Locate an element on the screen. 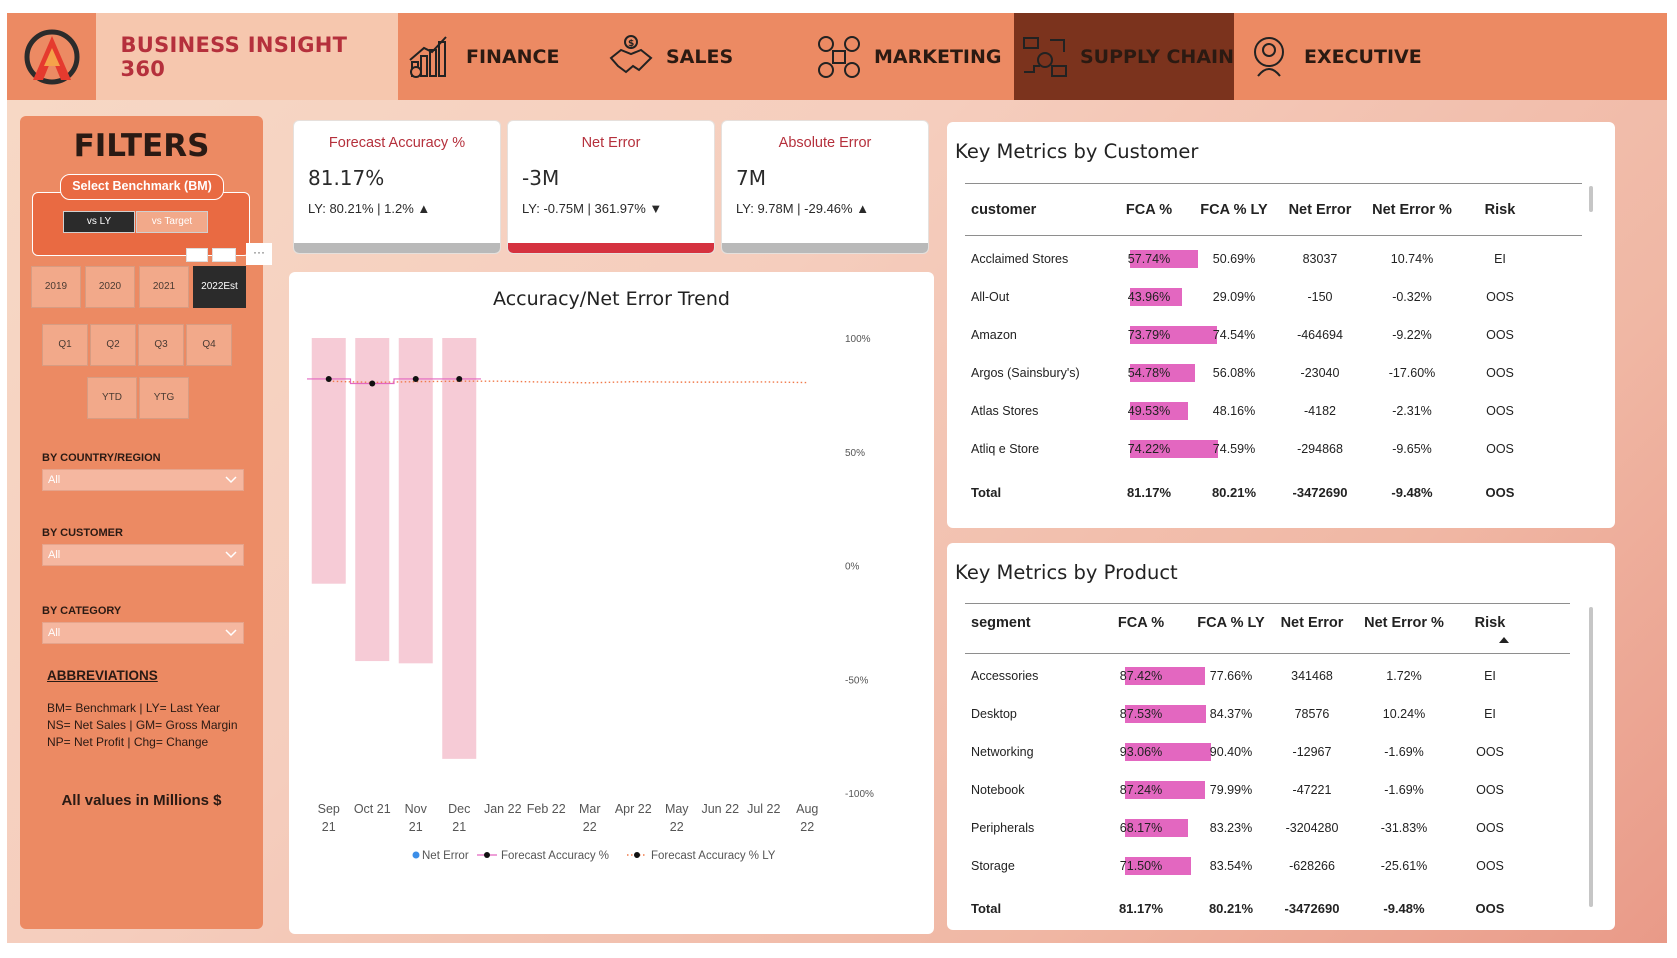 The width and height of the screenshot is (1677, 958). table-cell: 54.78% is located at coordinates (1149, 373).